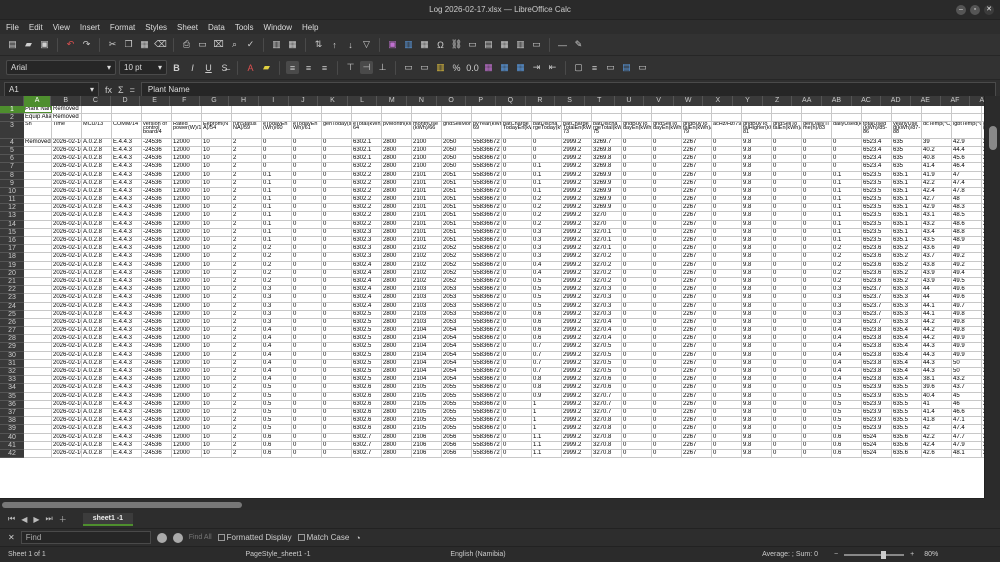 The height and width of the screenshot is (562, 1000). What do you see at coordinates (600, 101) in the screenshot?
I see `column-header-t: T` at bounding box center [600, 101].